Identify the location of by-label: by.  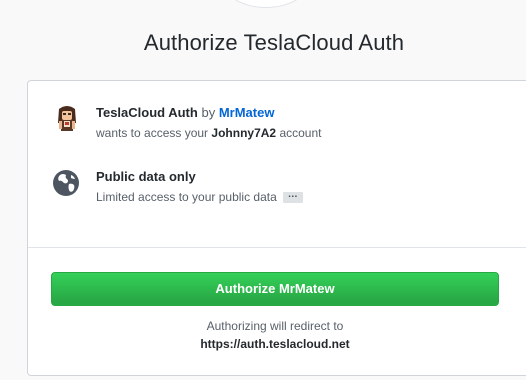
(208, 112).